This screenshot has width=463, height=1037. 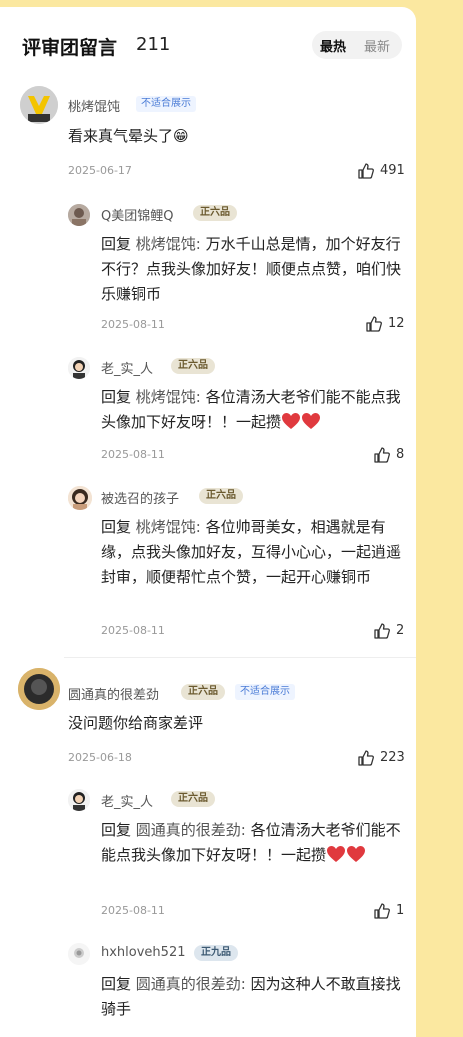 What do you see at coordinates (392, 455) in the screenshot?
I see `like-button: 8` at bounding box center [392, 455].